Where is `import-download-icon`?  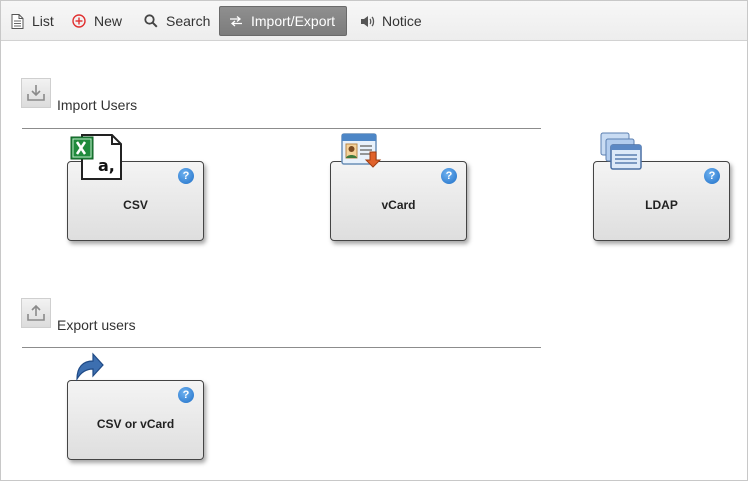
import-download-icon is located at coordinates (36, 93).